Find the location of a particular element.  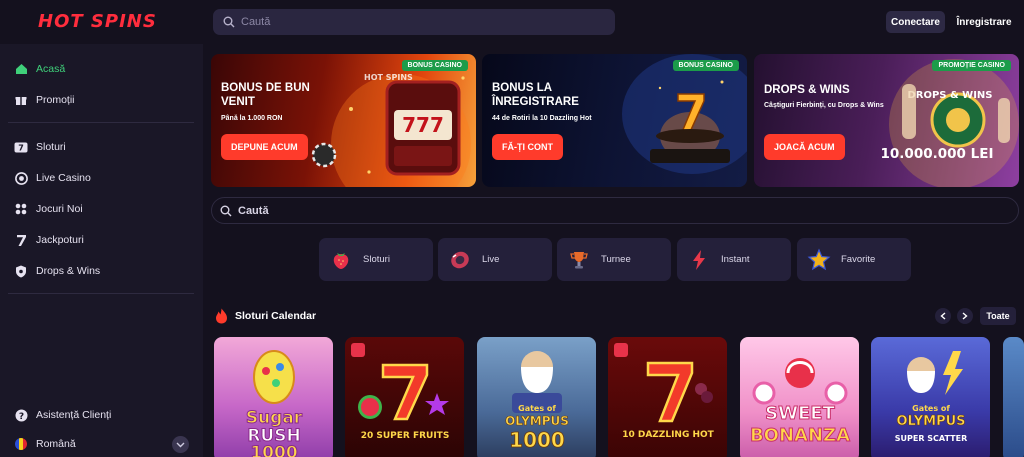

chevron-left-icon is located at coordinates (943, 316).